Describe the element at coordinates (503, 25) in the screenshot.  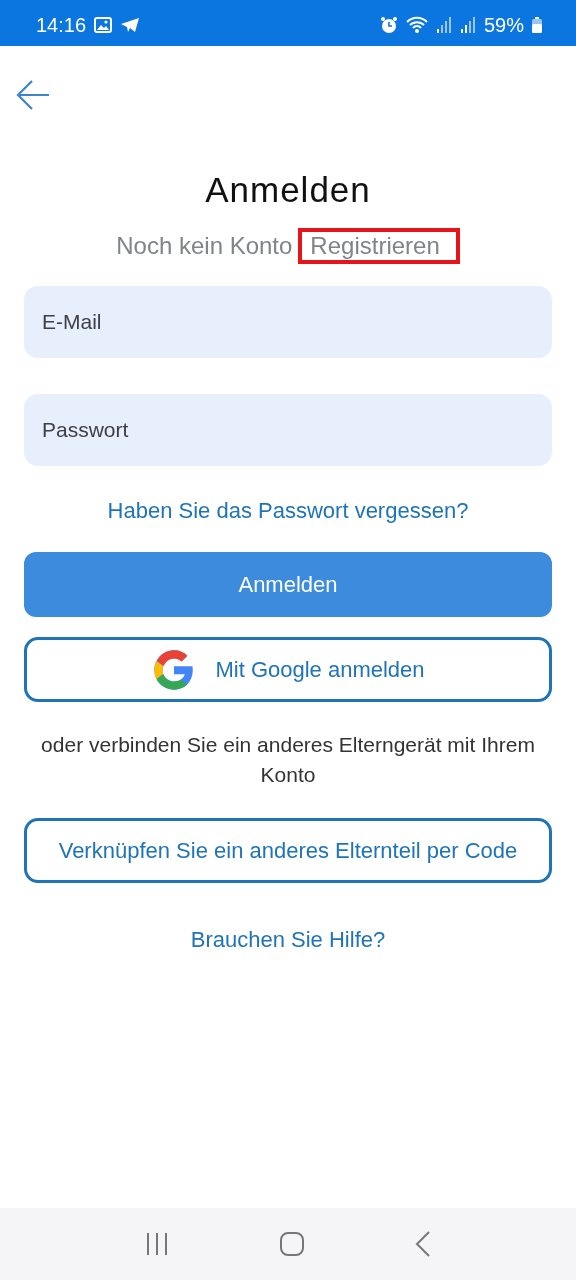
I see `battery-percentage: 59%` at that location.